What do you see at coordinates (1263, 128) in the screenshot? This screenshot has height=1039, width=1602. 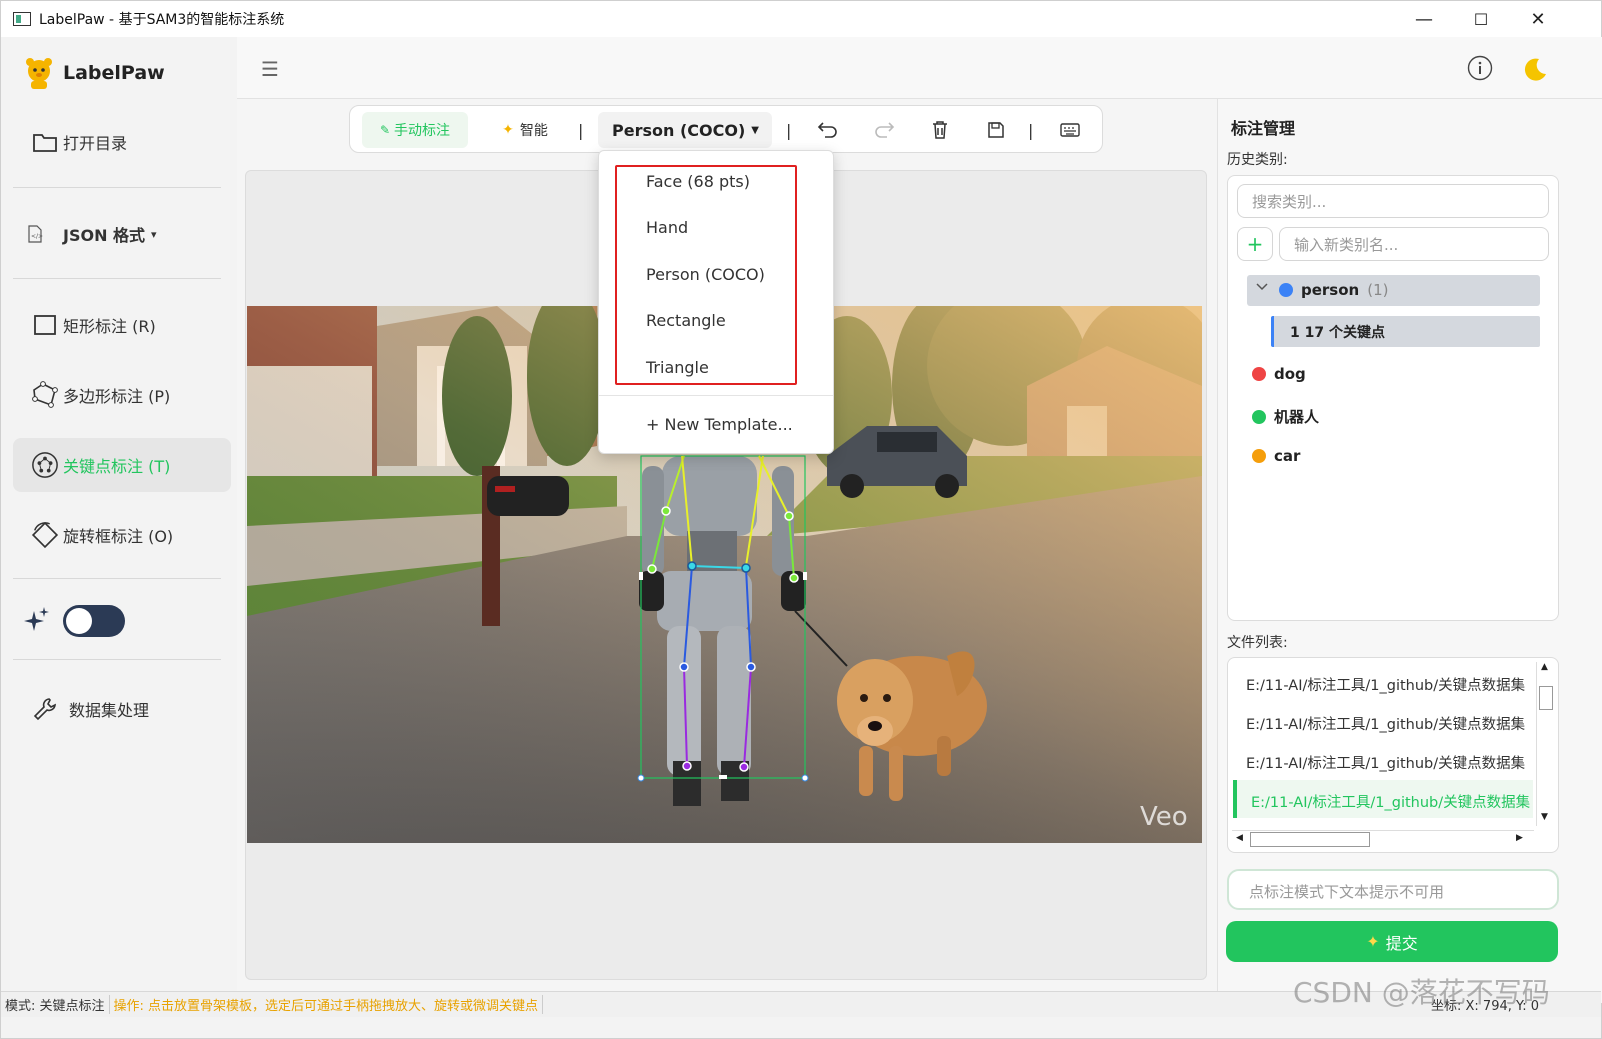 I see `panel-title: 标注管理` at bounding box center [1263, 128].